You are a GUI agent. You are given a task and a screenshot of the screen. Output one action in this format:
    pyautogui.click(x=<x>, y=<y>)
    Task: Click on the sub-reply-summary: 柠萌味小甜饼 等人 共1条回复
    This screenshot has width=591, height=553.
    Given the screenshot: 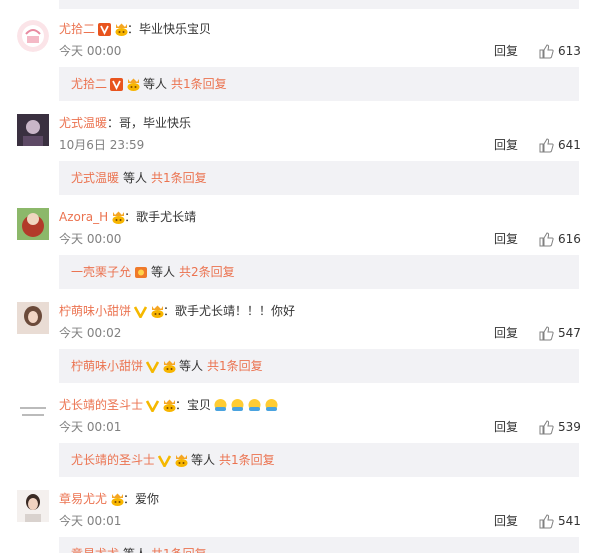 What is the action you would take?
    pyautogui.click(x=319, y=366)
    